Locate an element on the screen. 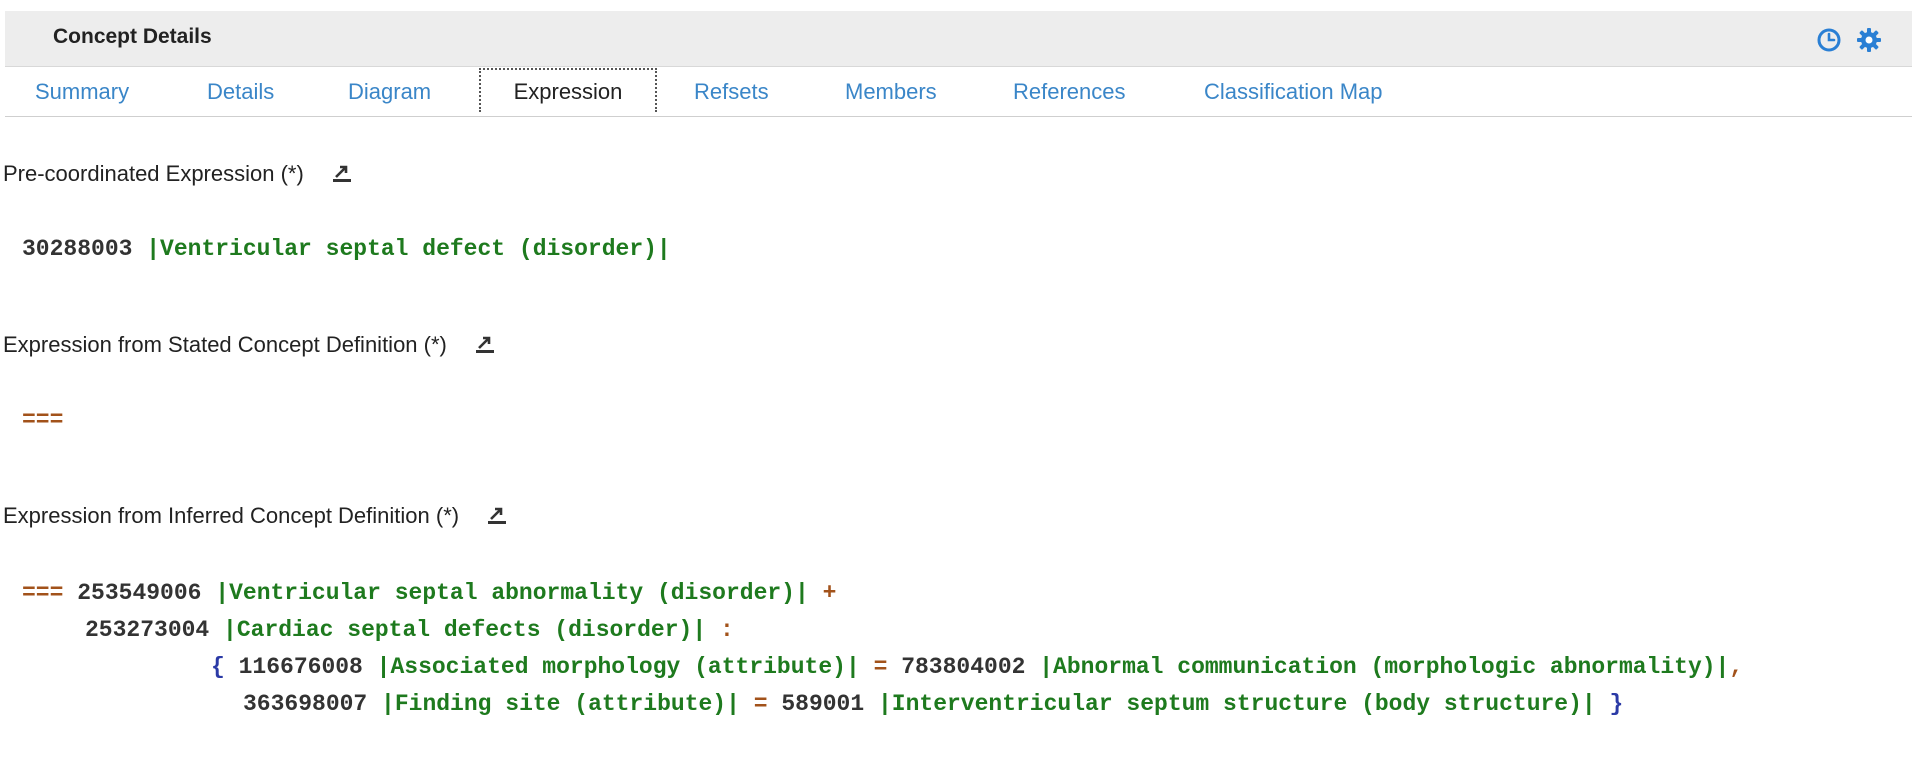  tab-classification-map: Classification Map is located at coordinates (1293, 92).